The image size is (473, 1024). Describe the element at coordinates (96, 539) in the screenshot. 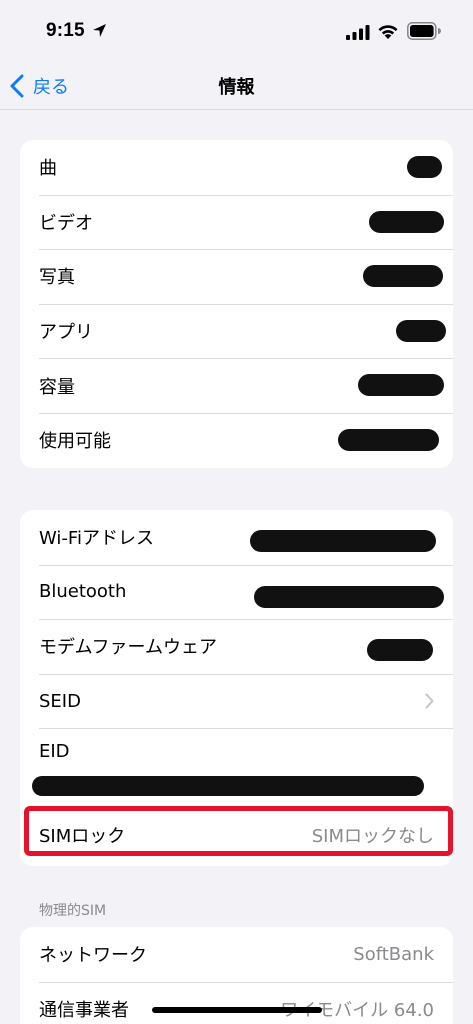

I see `row-label: Wi-Fiアドレス` at that location.